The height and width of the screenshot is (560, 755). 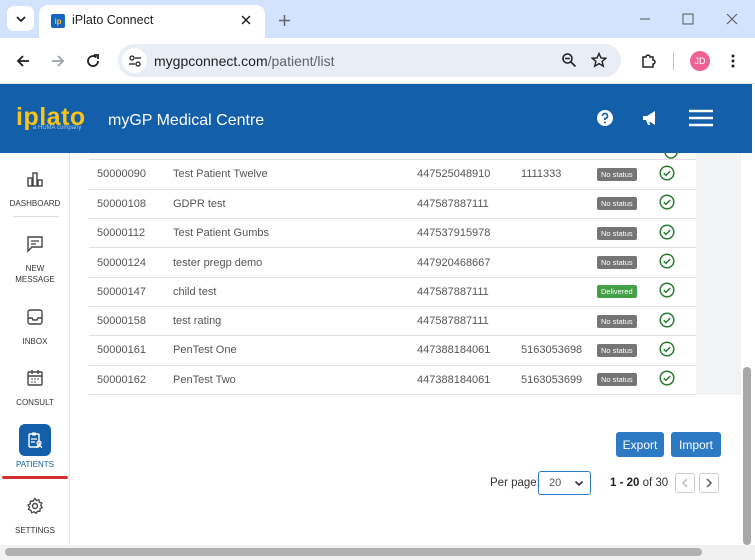 What do you see at coordinates (35, 186) in the screenshot?
I see `sidebar-item-dashboard: DASHBOARD` at bounding box center [35, 186].